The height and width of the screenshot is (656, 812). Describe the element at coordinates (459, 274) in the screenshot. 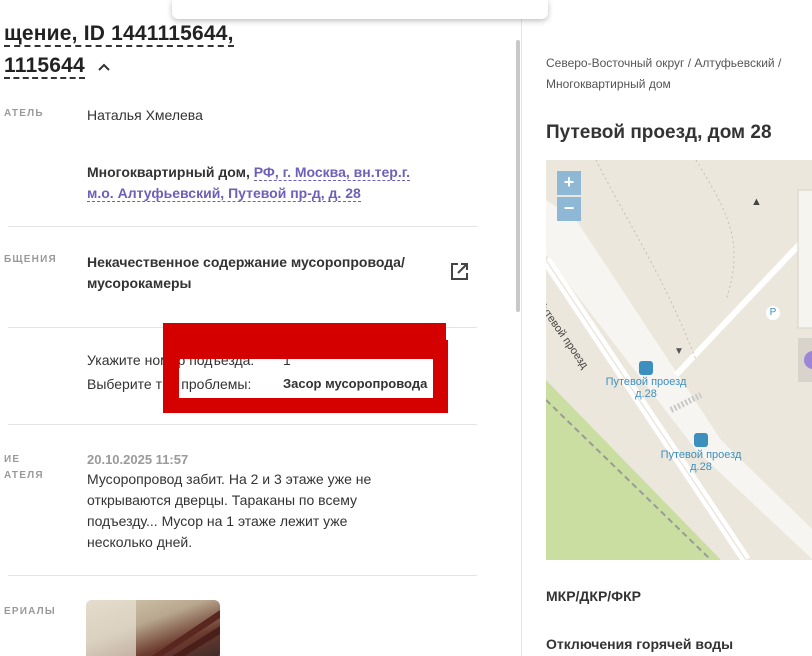

I see `external-link-icon` at that location.